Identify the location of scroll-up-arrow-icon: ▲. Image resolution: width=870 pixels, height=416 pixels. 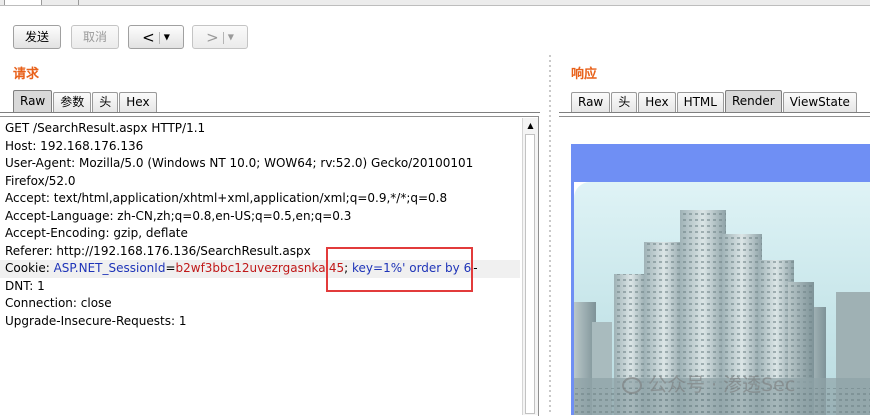
(530, 126).